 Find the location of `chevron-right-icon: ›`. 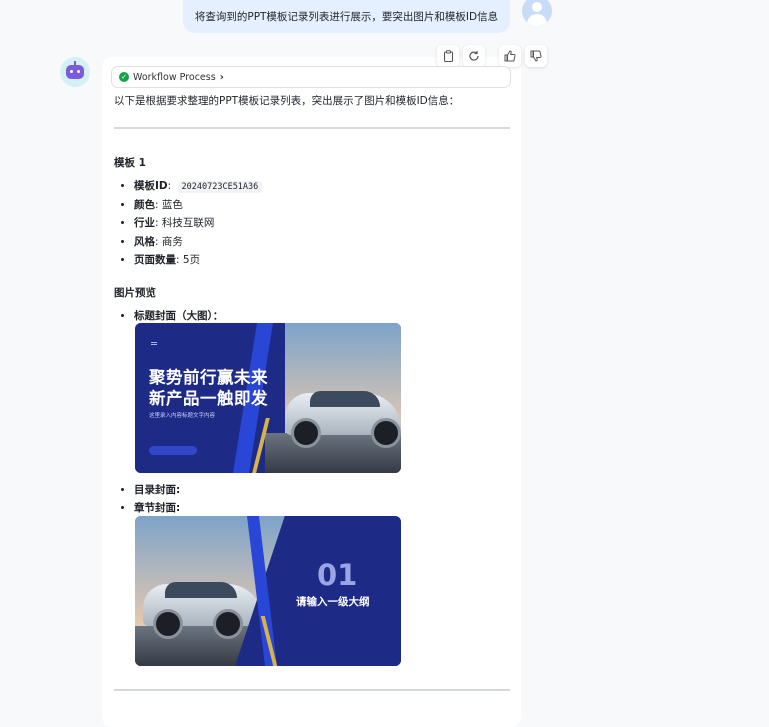

chevron-right-icon: › is located at coordinates (221, 77).